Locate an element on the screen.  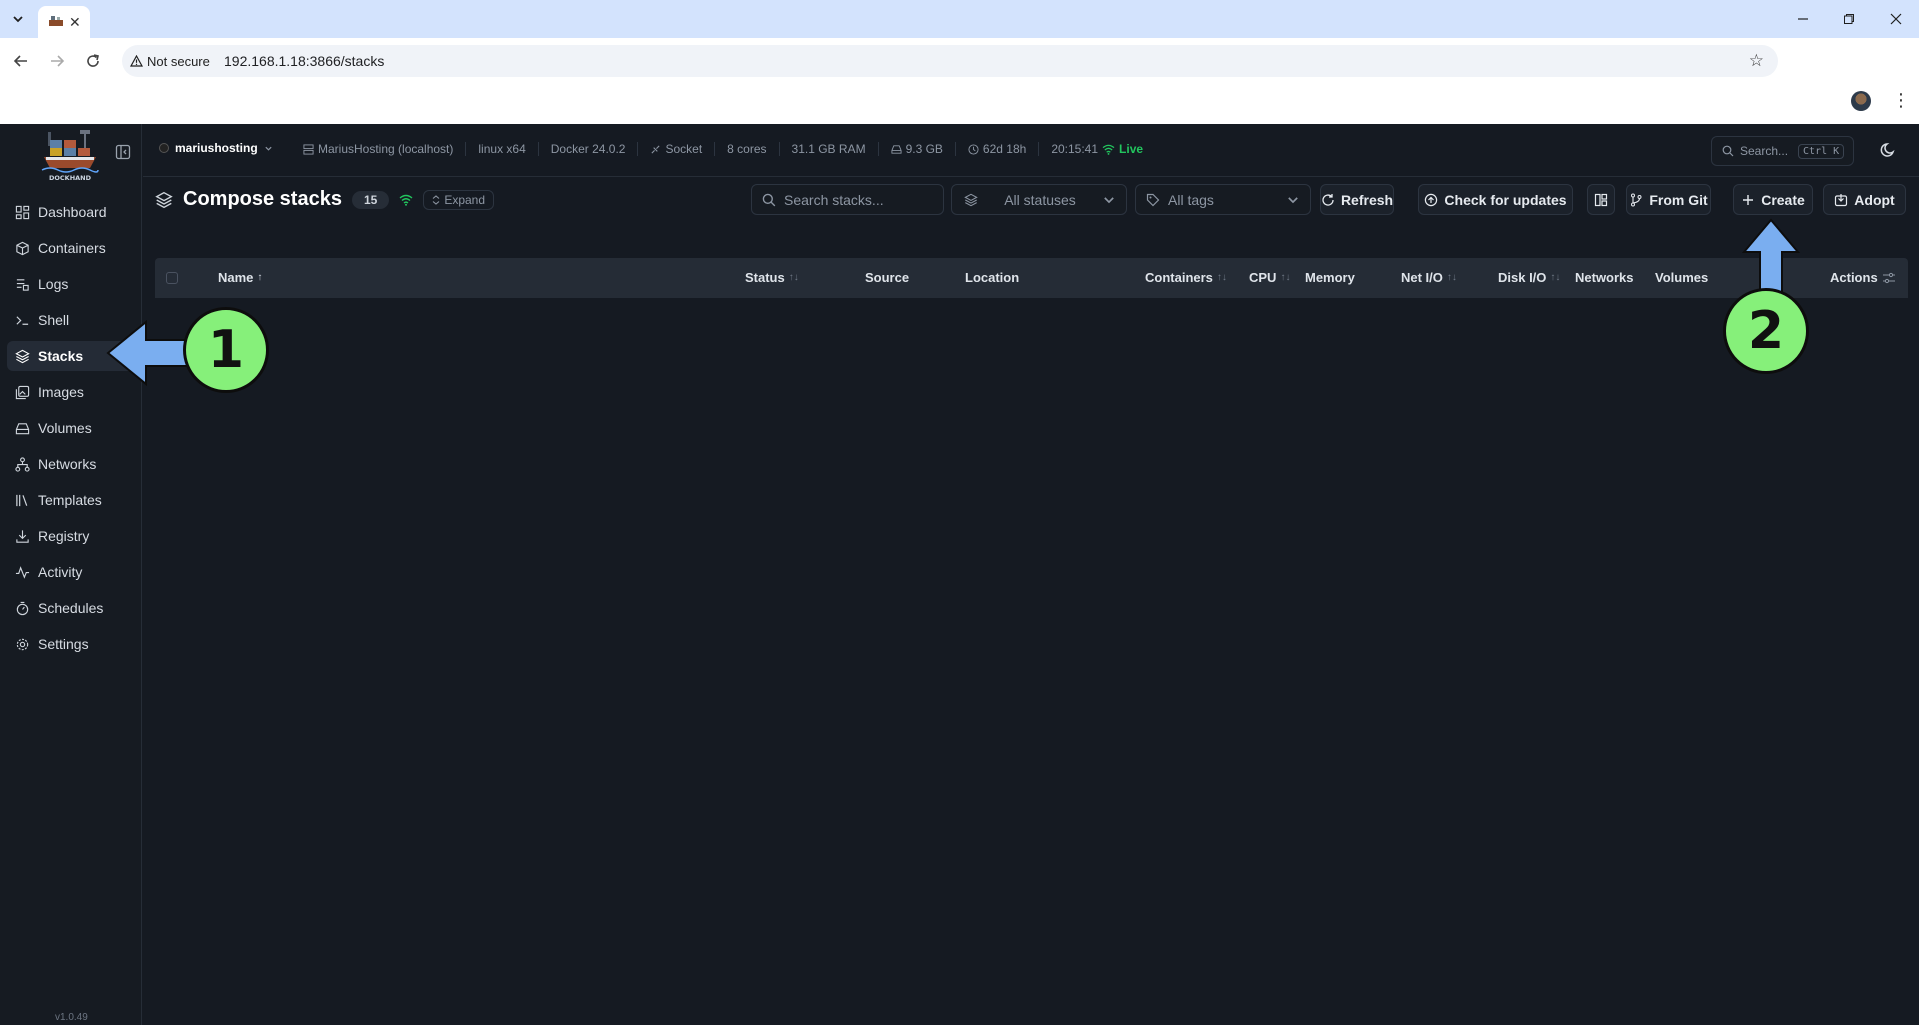
hard-drive-icon is located at coordinates (22, 428).